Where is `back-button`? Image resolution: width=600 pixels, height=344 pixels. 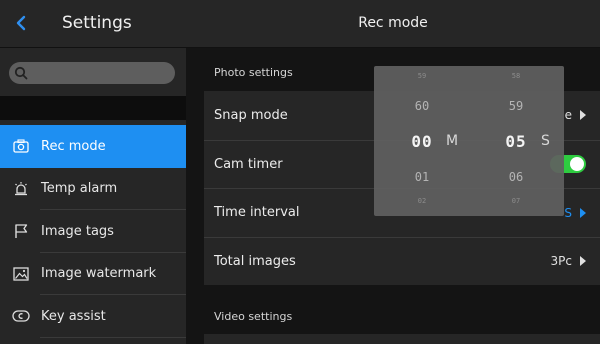
back-button is located at coordinates (22, 23).